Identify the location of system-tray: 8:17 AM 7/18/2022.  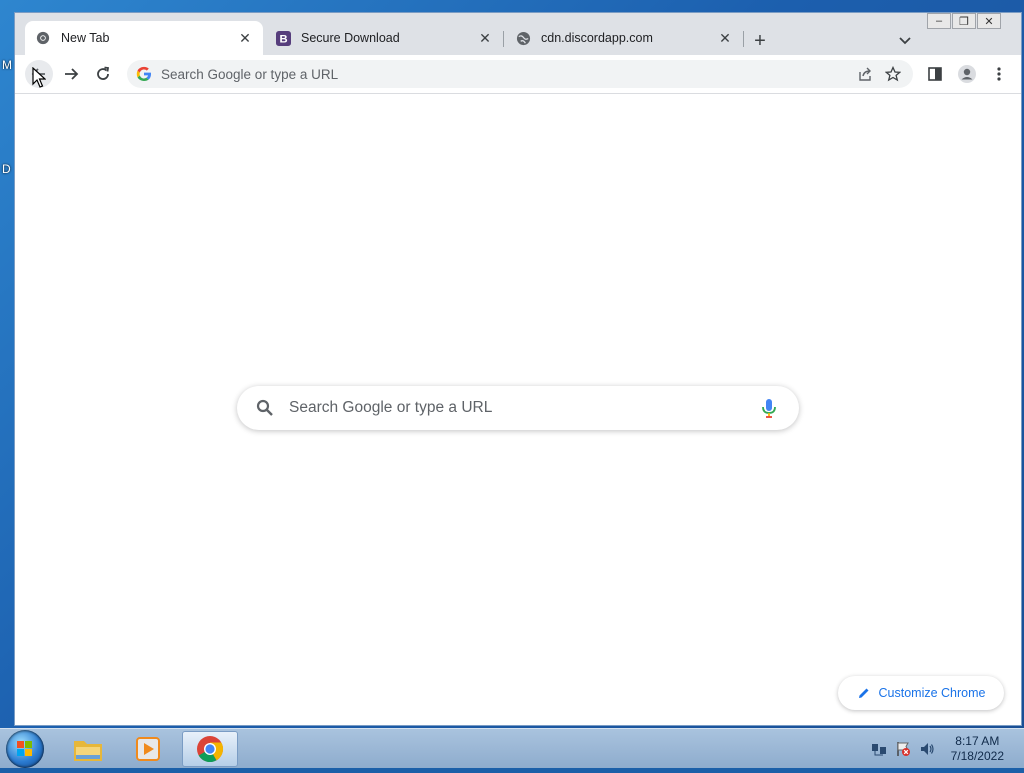
(945, 749).